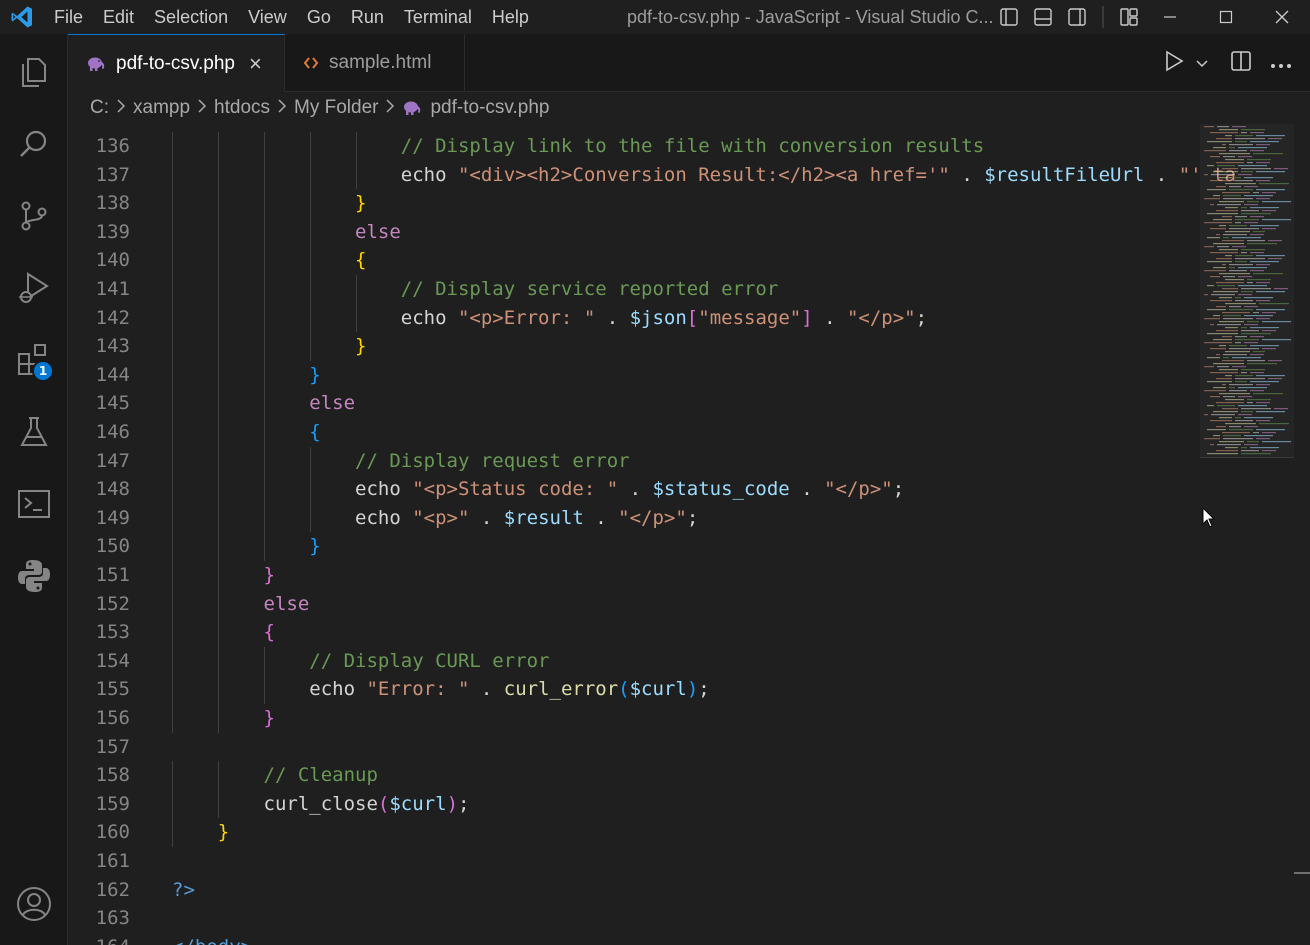  Describe the element at coordinates (241, 604) in the screenshot. I see `code-text: else` at that location.